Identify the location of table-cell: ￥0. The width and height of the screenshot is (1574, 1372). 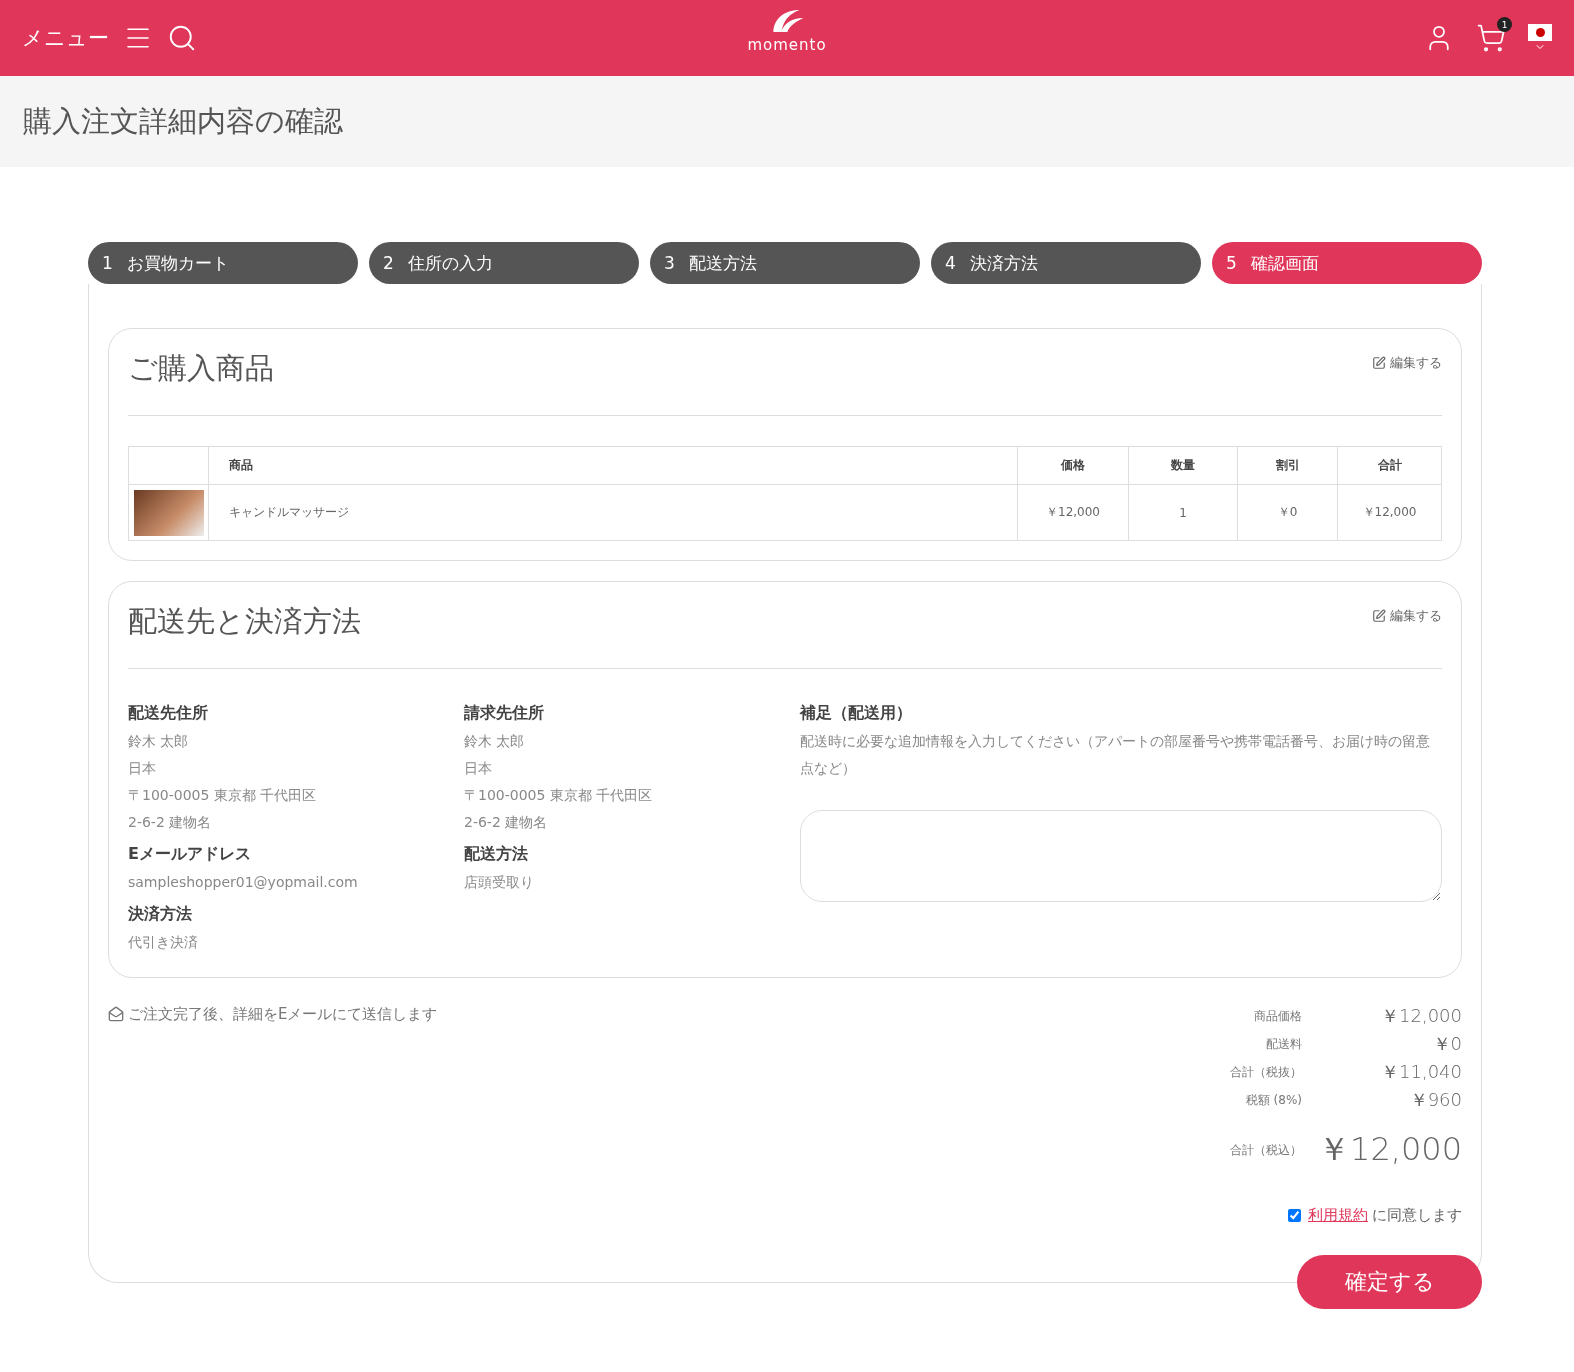
(1287, 512).